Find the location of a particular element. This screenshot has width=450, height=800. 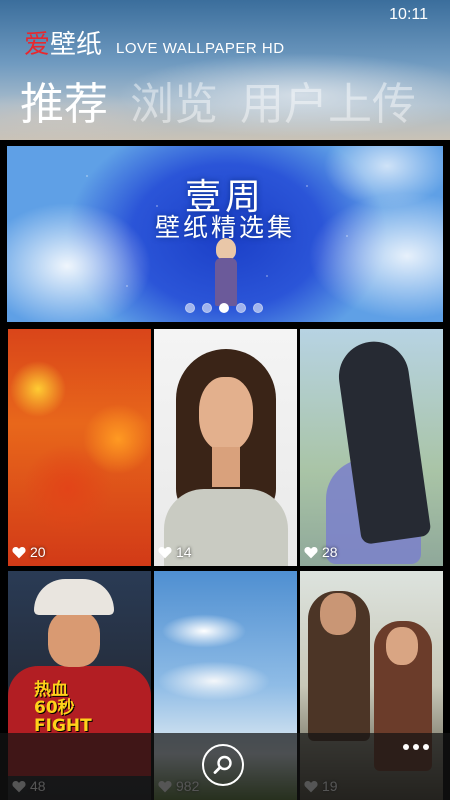

banner-page-indicator is located at coordinates (224, 308).